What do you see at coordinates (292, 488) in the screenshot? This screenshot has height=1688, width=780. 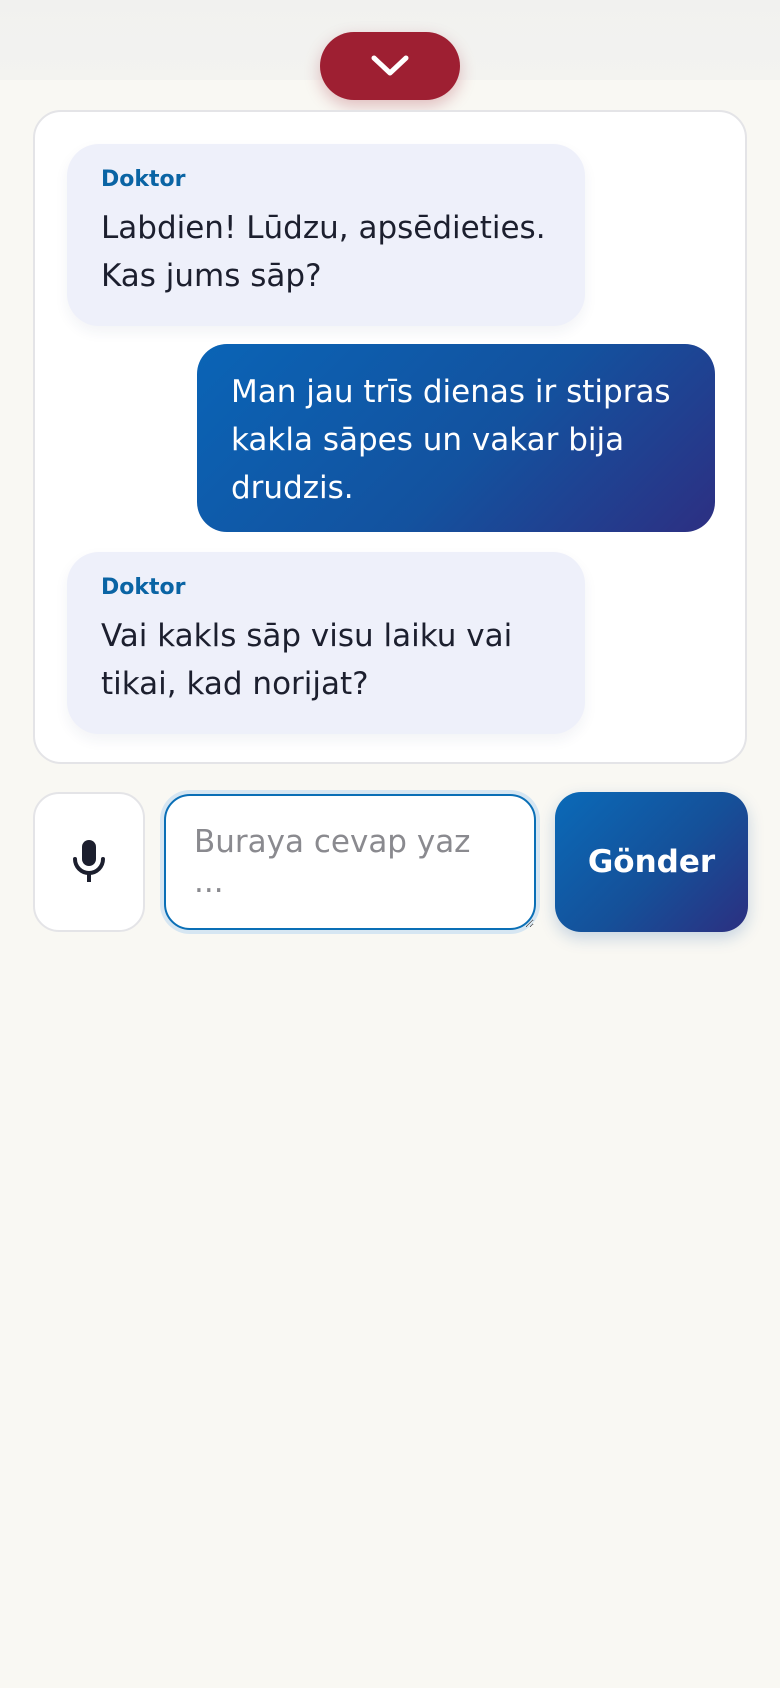 I see `message-line: drudzis.` at bounding box center [292, 488].